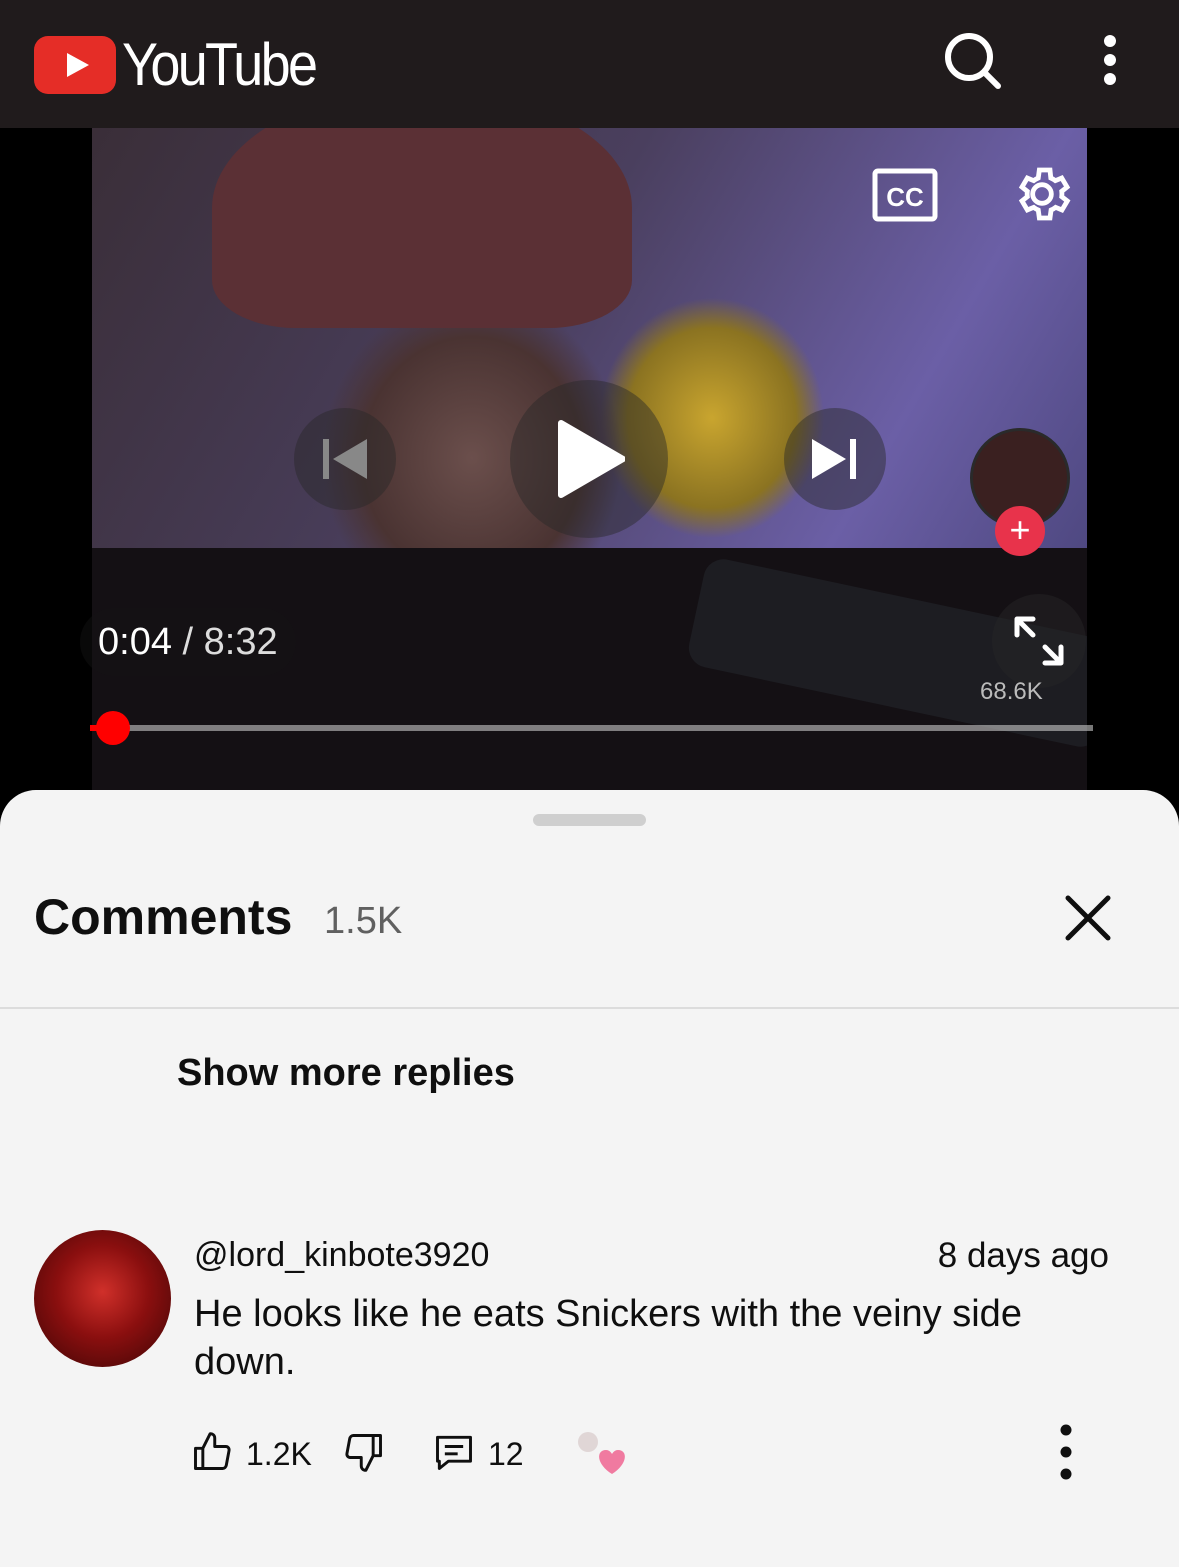 Image resolution: width=1179 pixels, height=1567 pixels. I want to click on time-display: 0:04 / 8:32, so click(188, 642).